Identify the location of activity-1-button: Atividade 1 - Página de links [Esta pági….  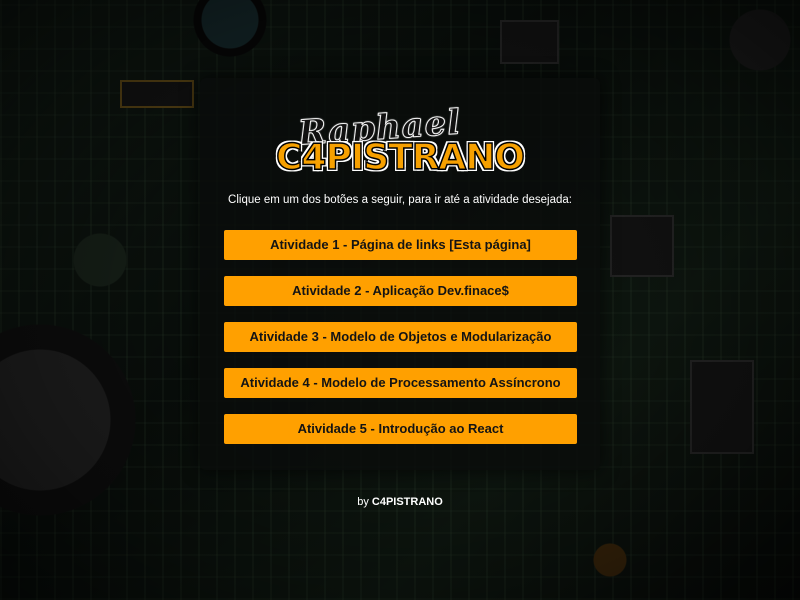
(400, 245).